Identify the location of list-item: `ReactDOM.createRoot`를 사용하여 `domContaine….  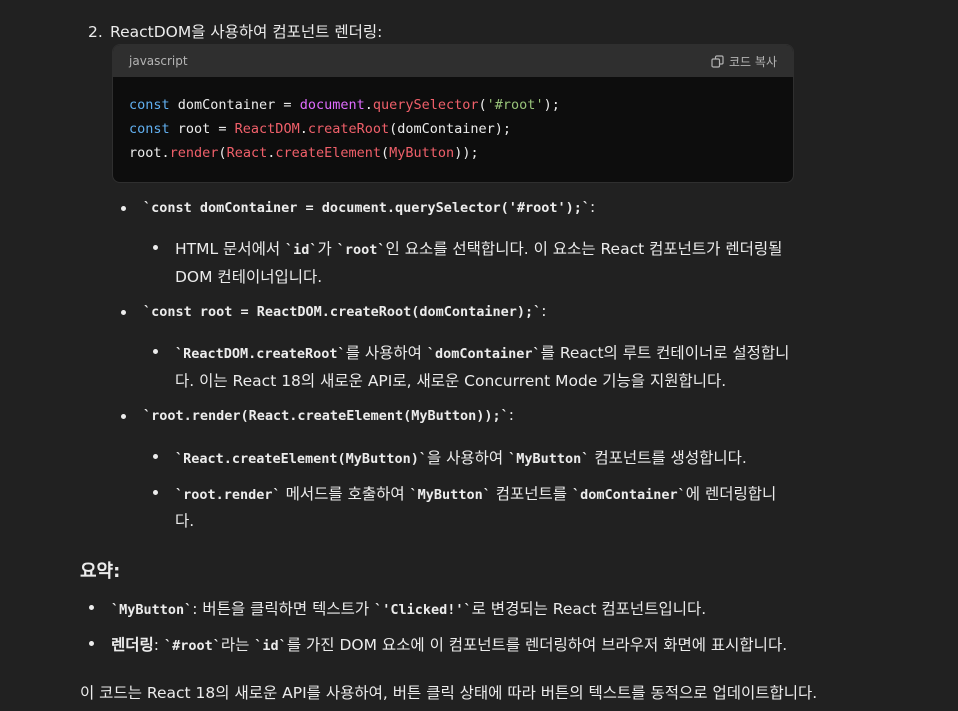
(482, 352).